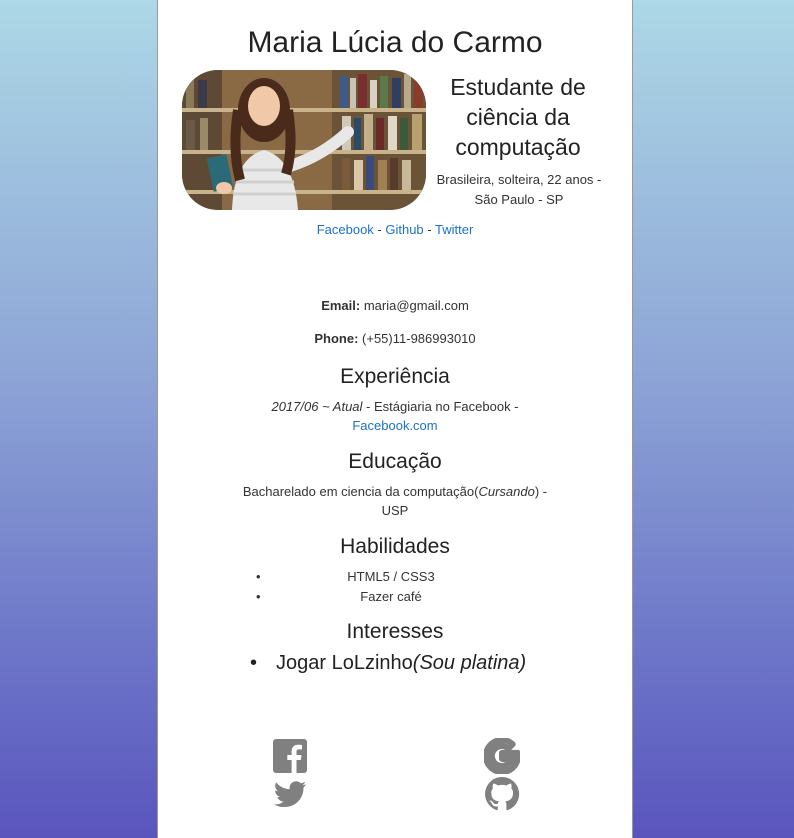 The width and height of the screenshot is (794, 838). What do you see at coordinates (502, 794) in the screenshot?
I see `github-icon` at bounding box center [502, 794].